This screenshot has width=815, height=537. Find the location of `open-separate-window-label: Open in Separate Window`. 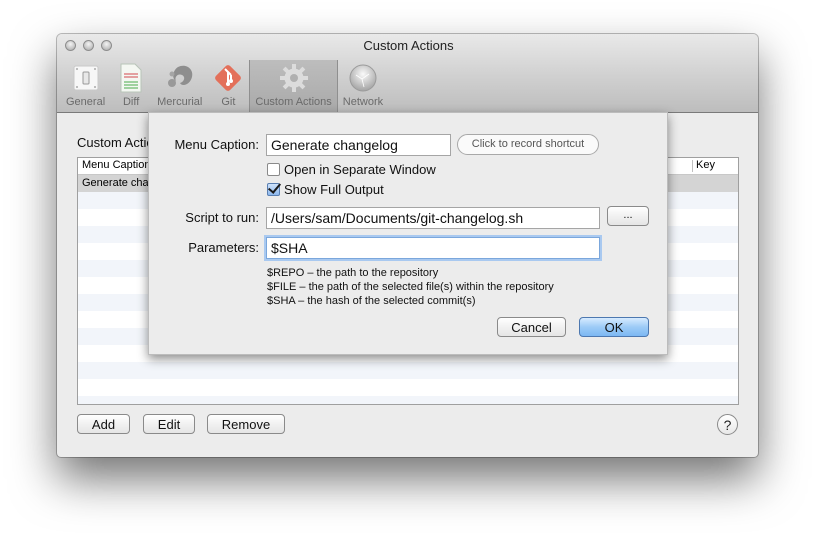

open-separate-window-label: Open in Separate Window is located at coordinates (360, 169).